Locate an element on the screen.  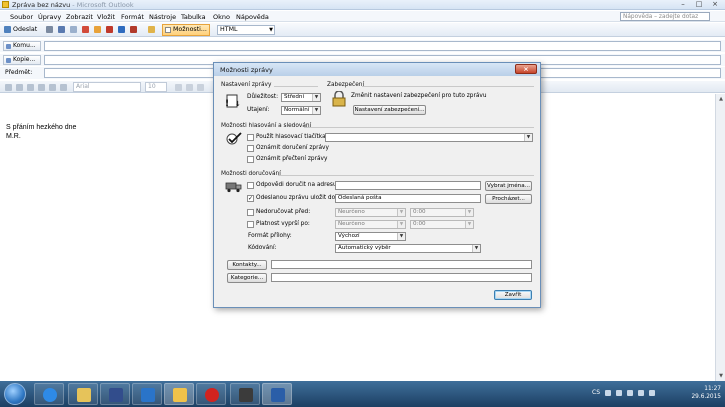
contacts-input is located at coordinates (401, 264).